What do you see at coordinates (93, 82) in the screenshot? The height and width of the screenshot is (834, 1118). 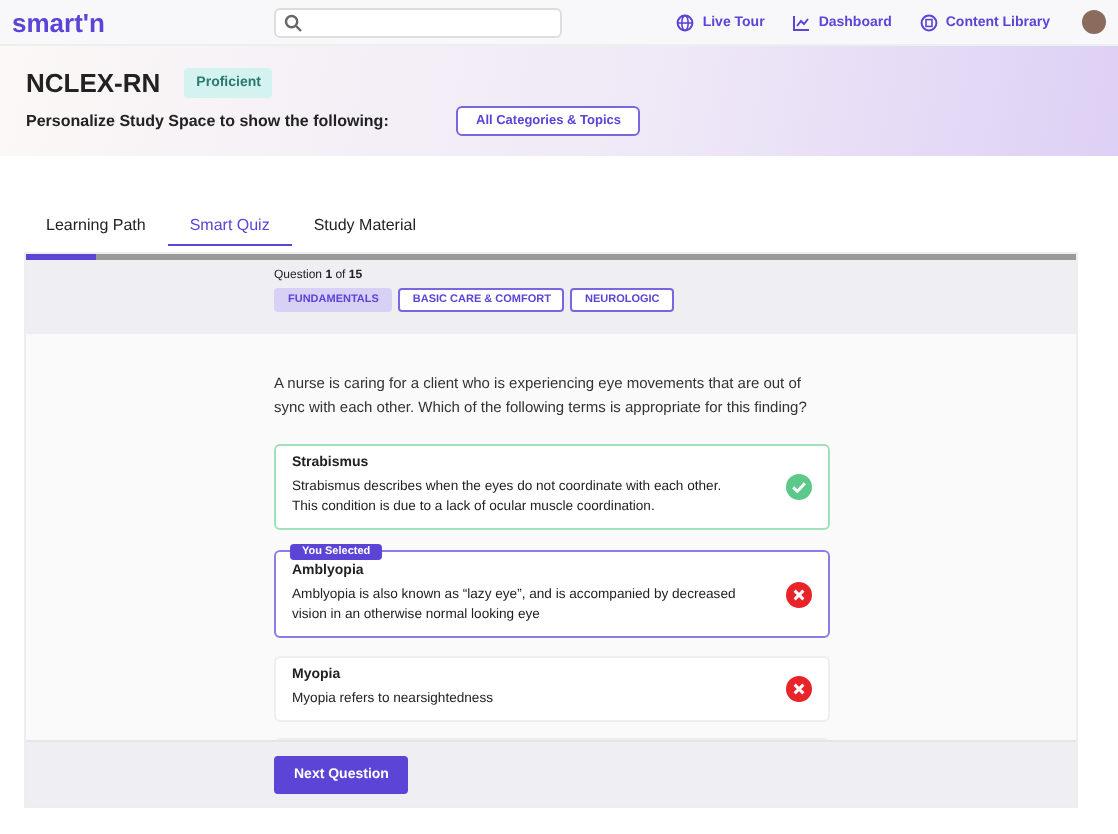 I see `page-title: NCLEX-RN` at bounding box center [93, 82].